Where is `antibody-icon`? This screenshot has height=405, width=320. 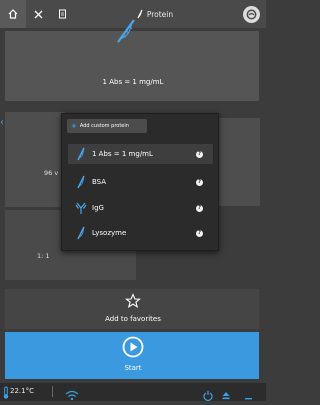 antibody-icon is located at coordinates (81, 208).